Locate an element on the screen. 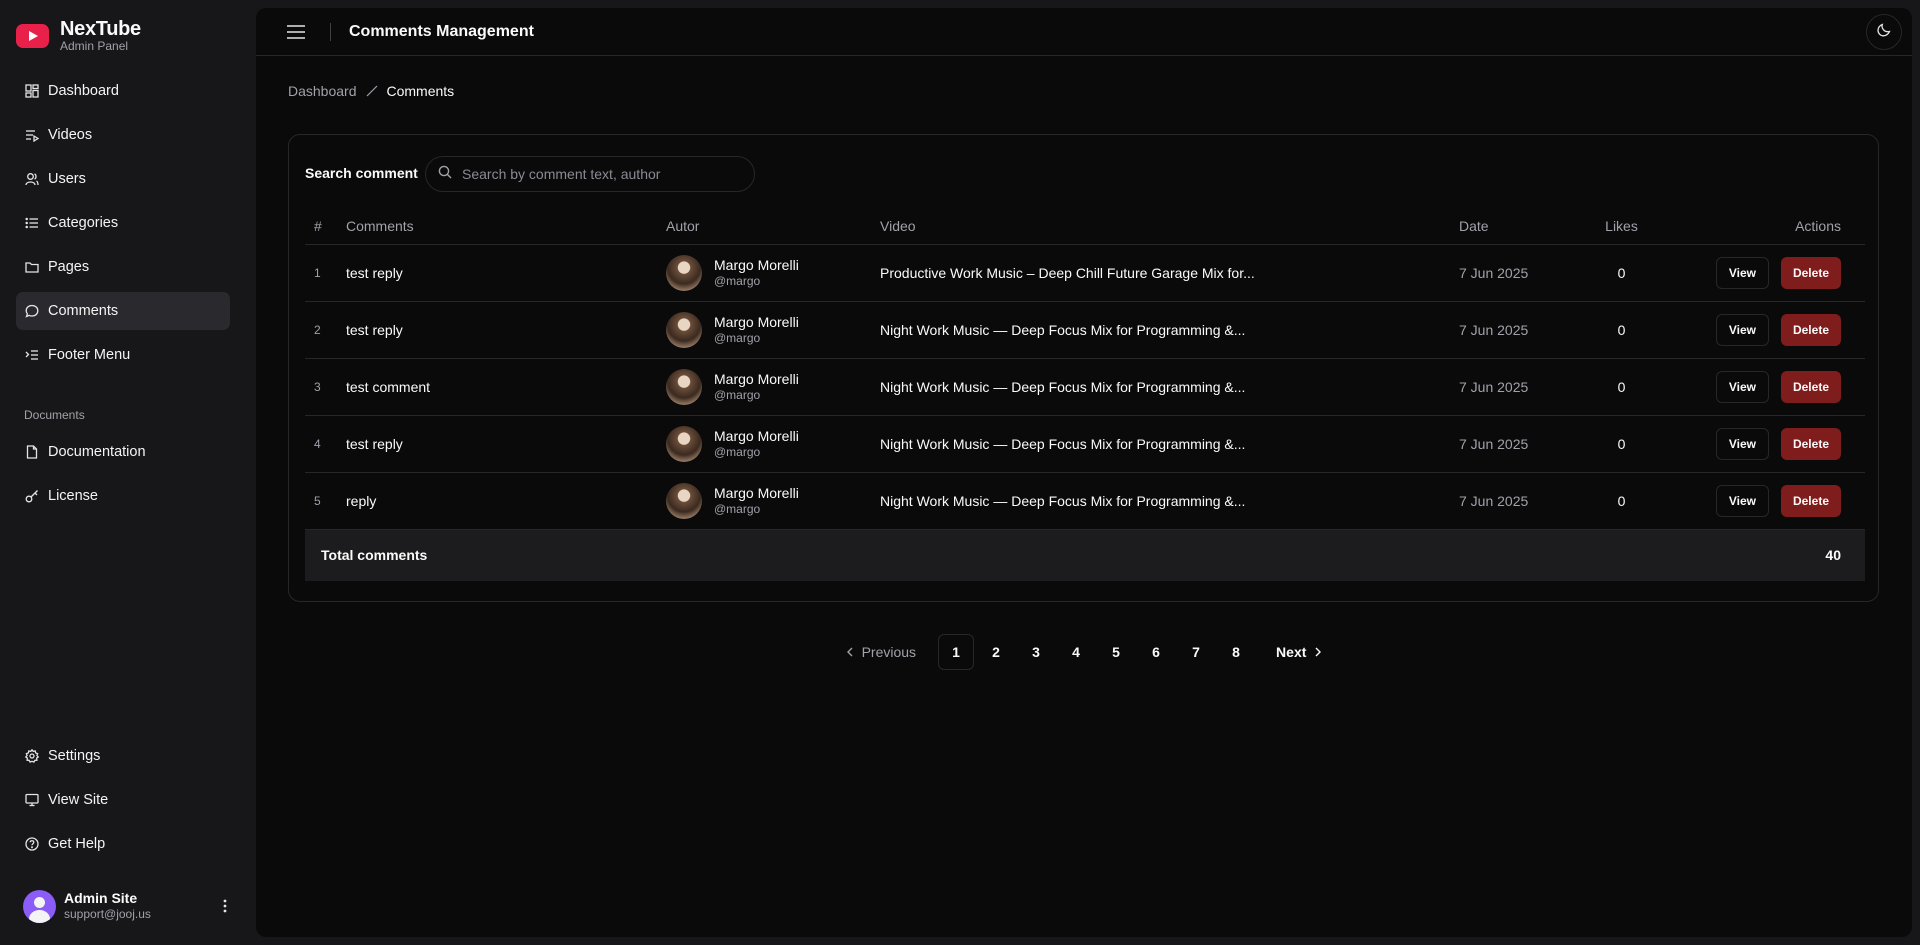 Image resolution: width=1920 pixels, height=945 pixels. column-header-date: Date is located at coordinates (1518, 226).